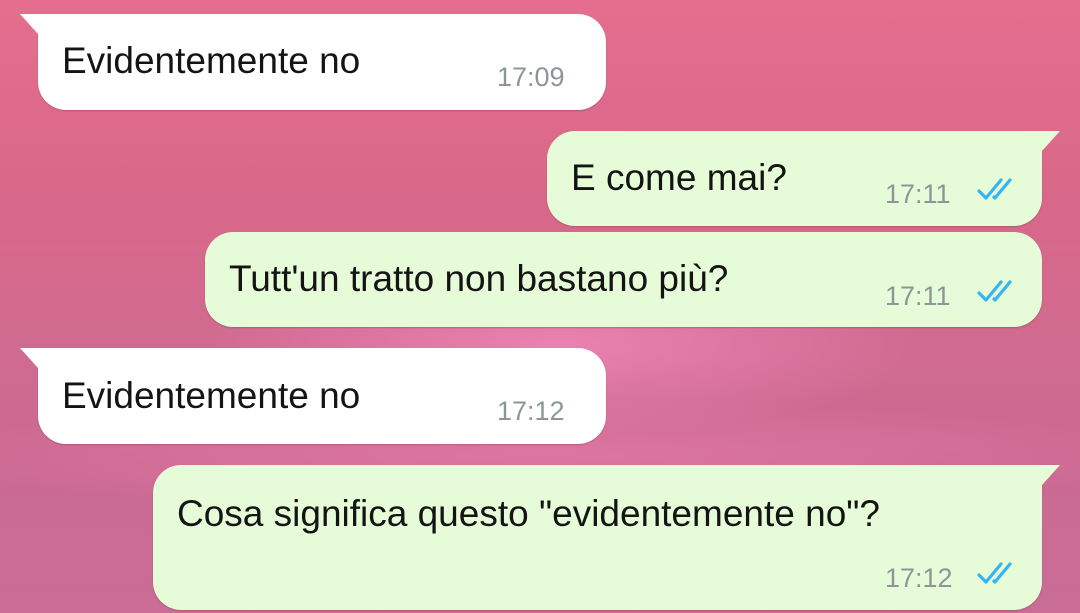 Image resolution: width=1080 pixels, height=613 pixels. I want to click on message-text: E come mai?, so click(679, 177).